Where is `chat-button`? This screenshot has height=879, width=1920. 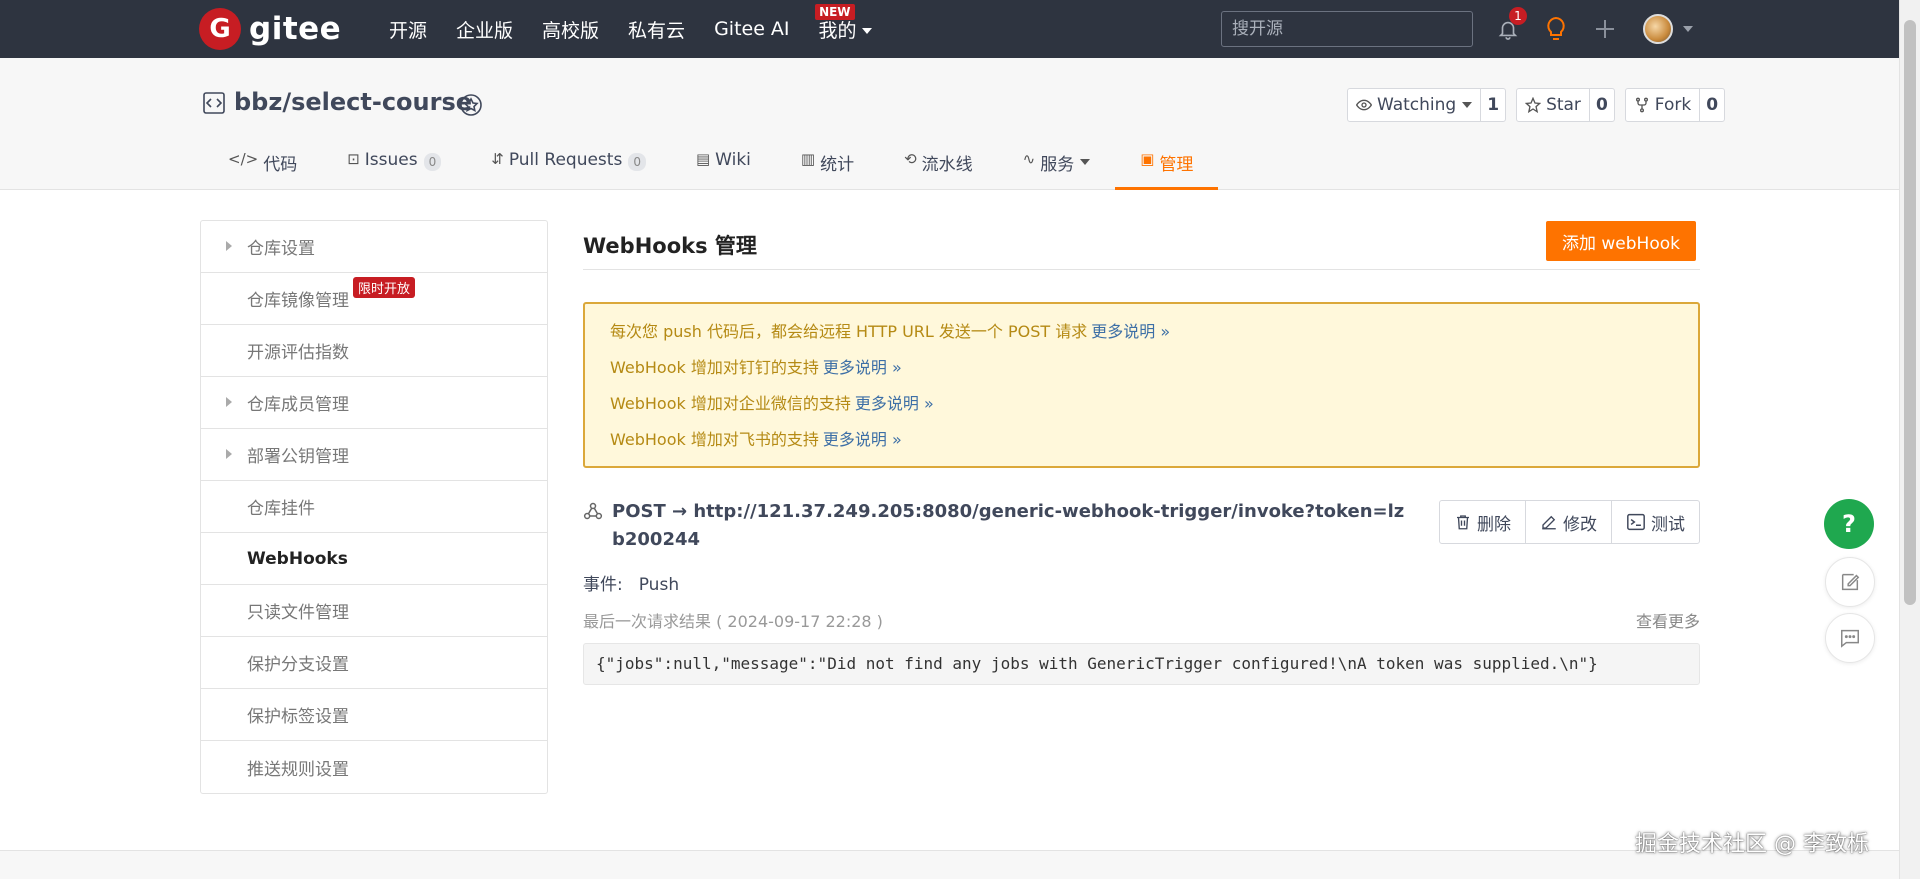 chat-button is located at coordinates (1850, 638).